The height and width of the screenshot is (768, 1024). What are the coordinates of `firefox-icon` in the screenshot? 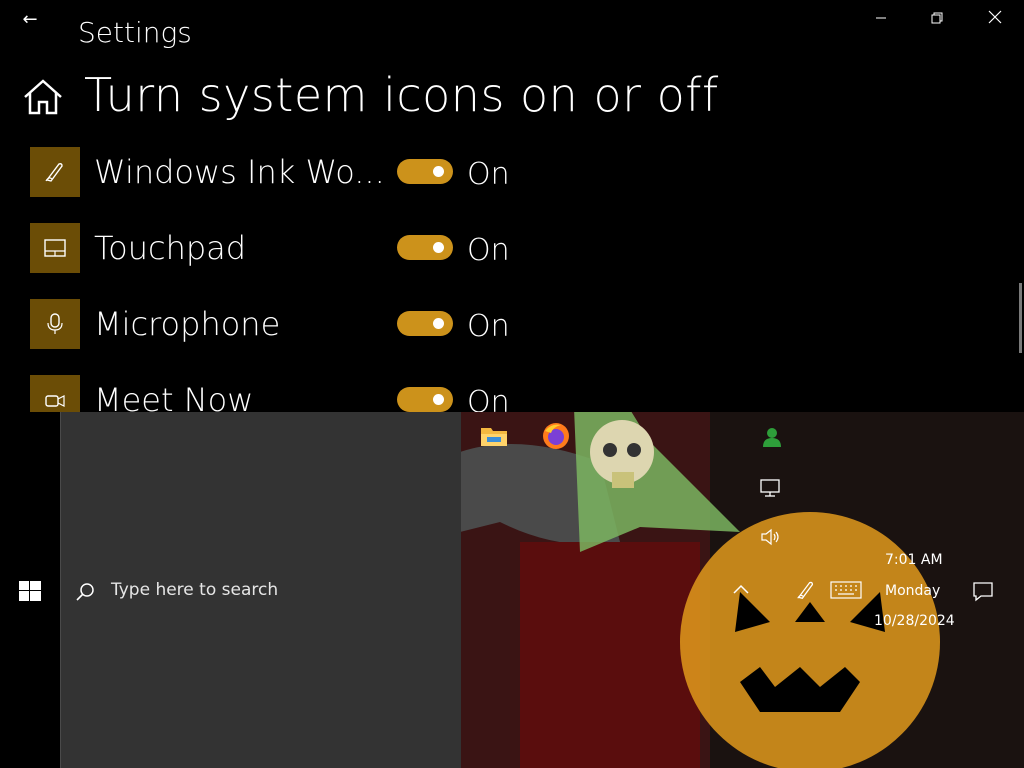 It's located at (556, 436).